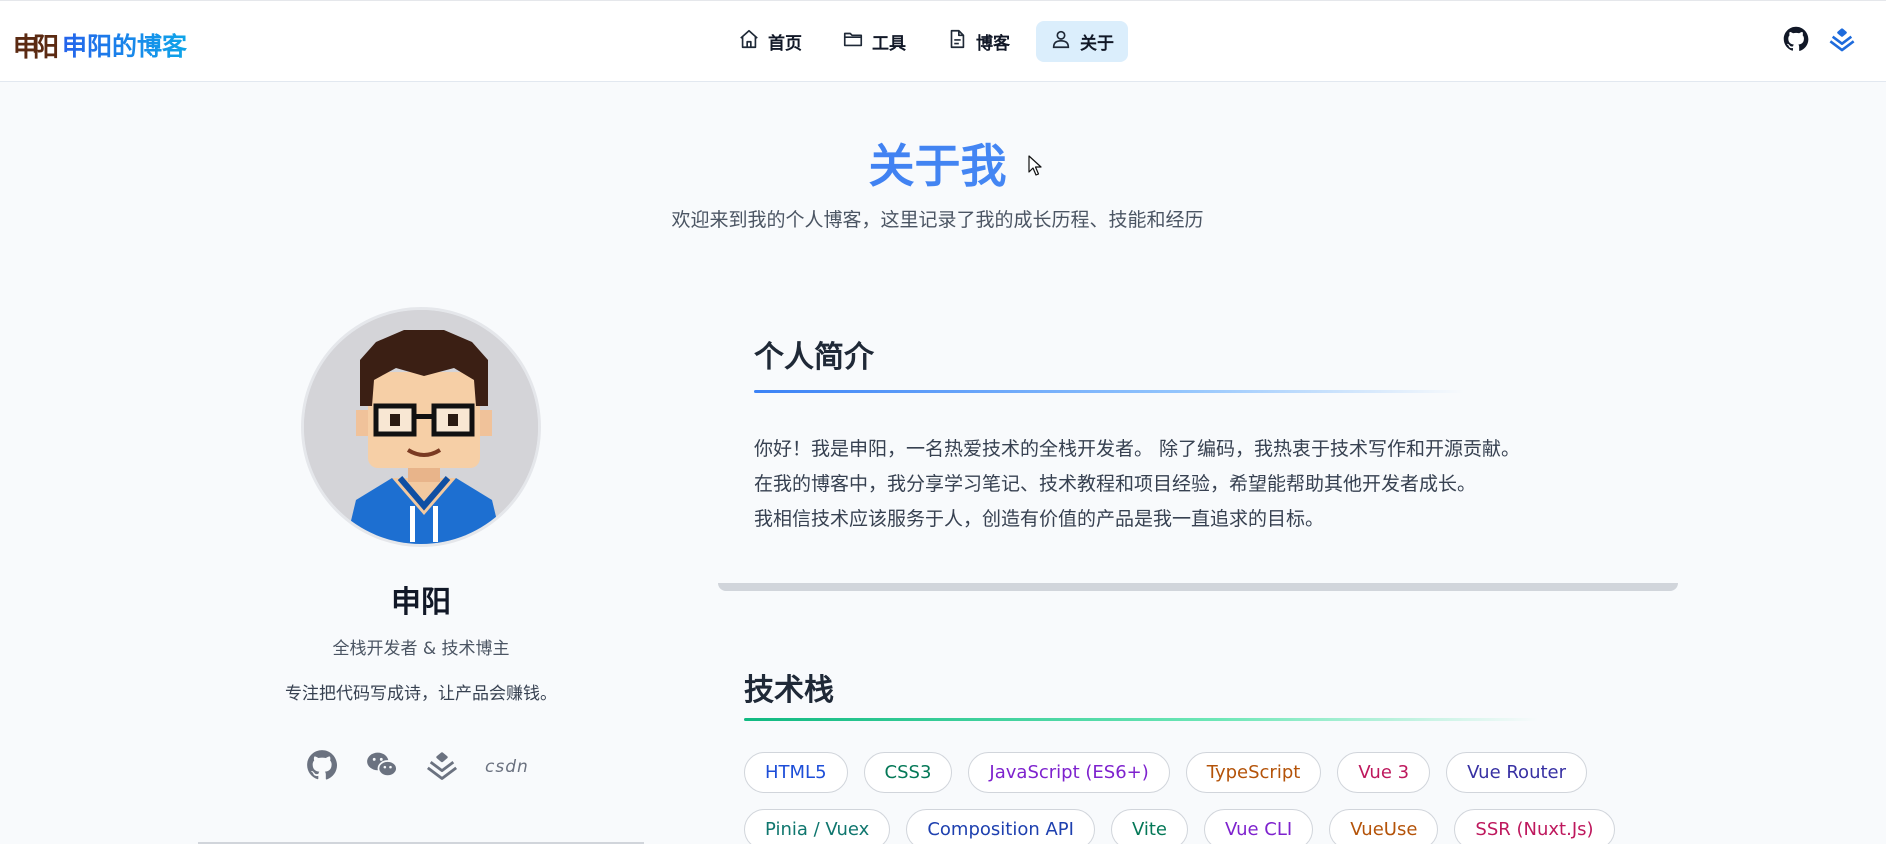 This screenshot has height=844, width=1886. What do you see at coordinates (1259, 826) in the screenshot?
I see `tech-tag: Vue CLI` at bounding box center [1259, 826].